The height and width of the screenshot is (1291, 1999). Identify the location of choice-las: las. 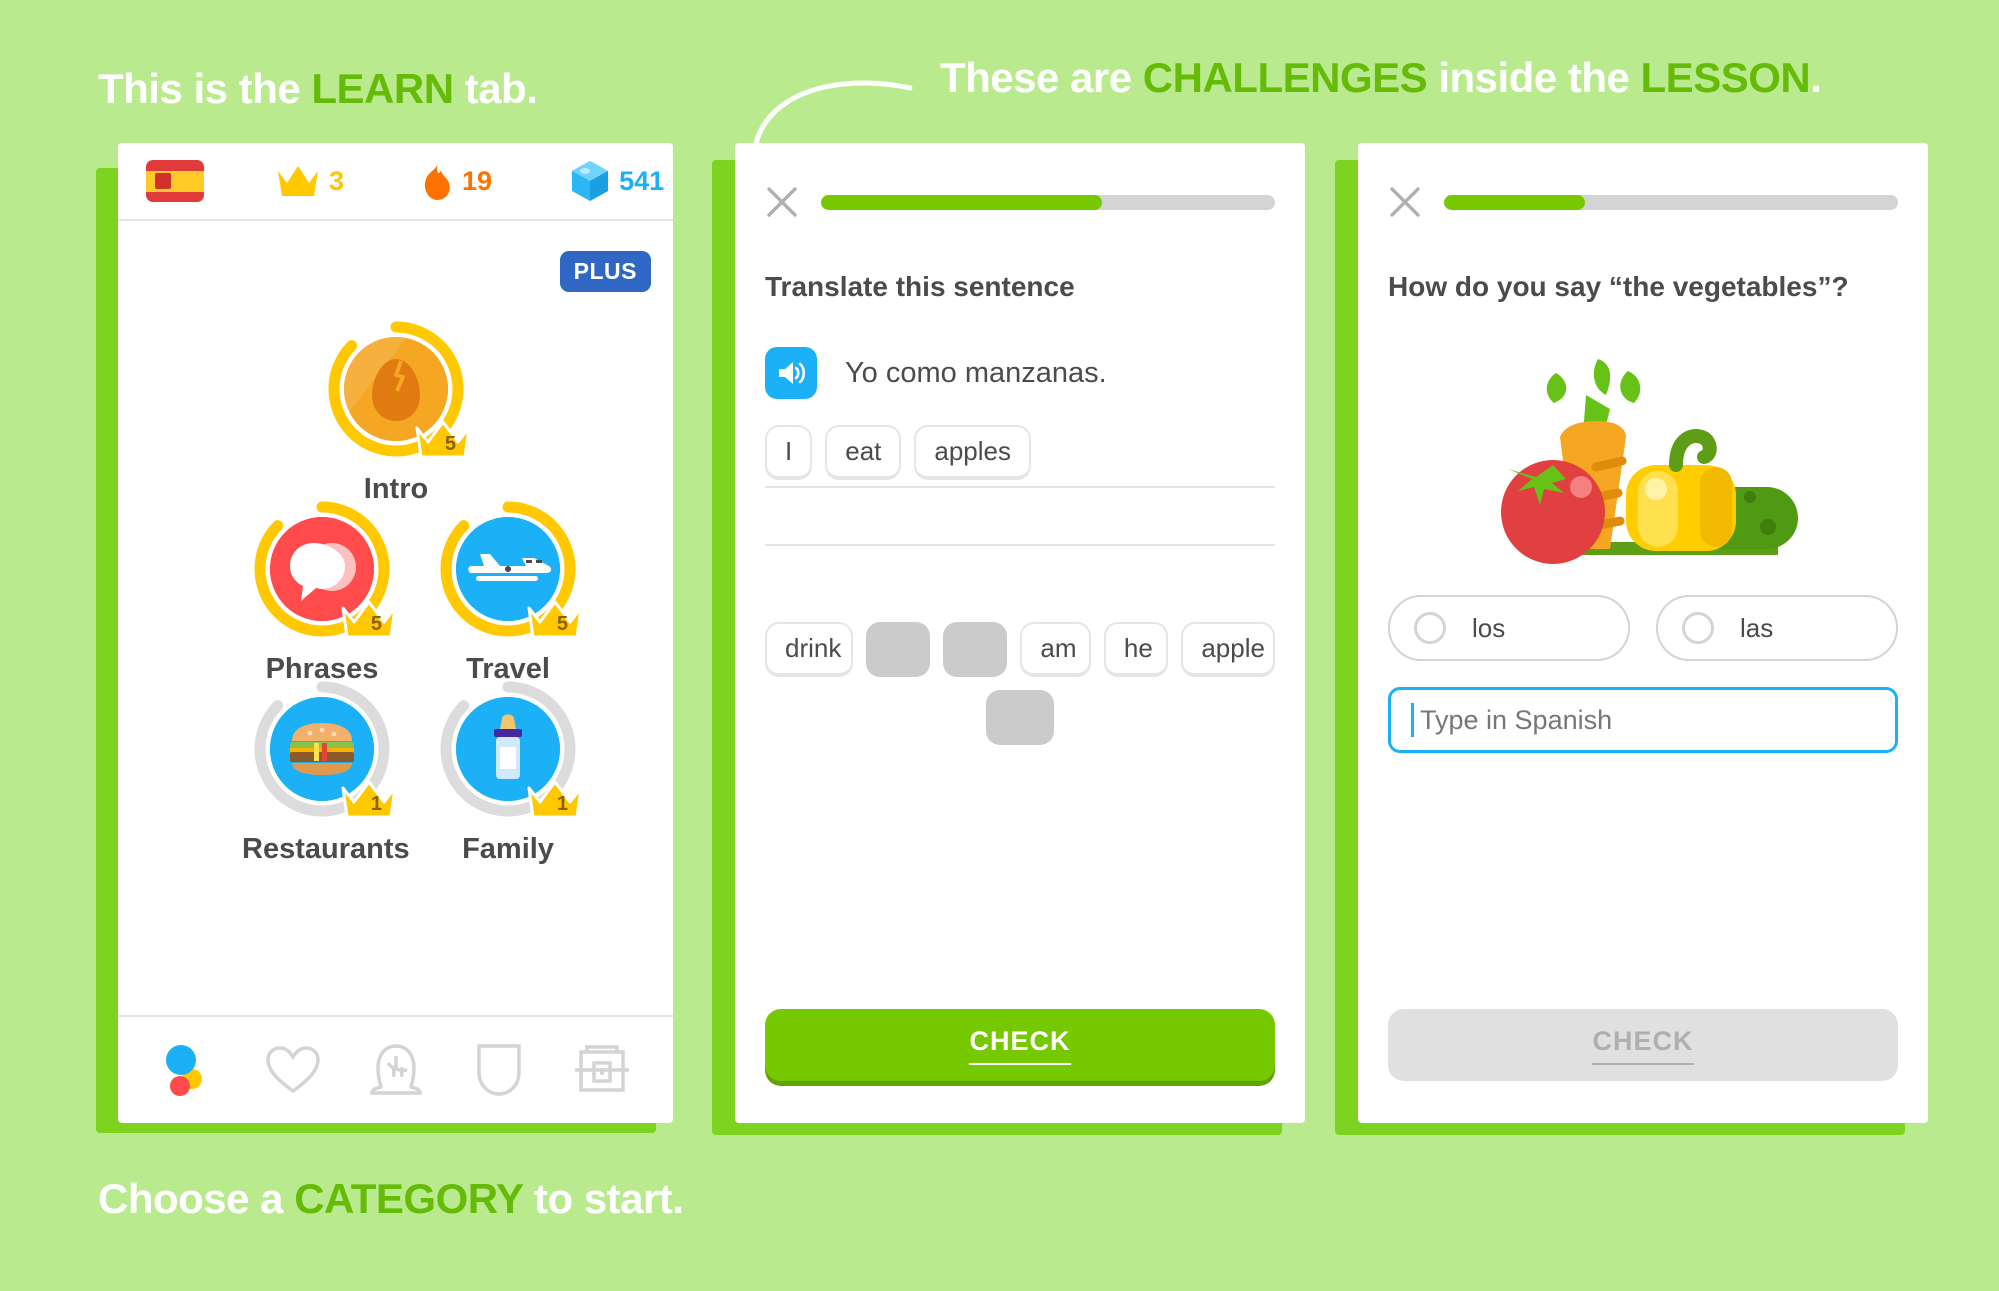
(1777, 628).